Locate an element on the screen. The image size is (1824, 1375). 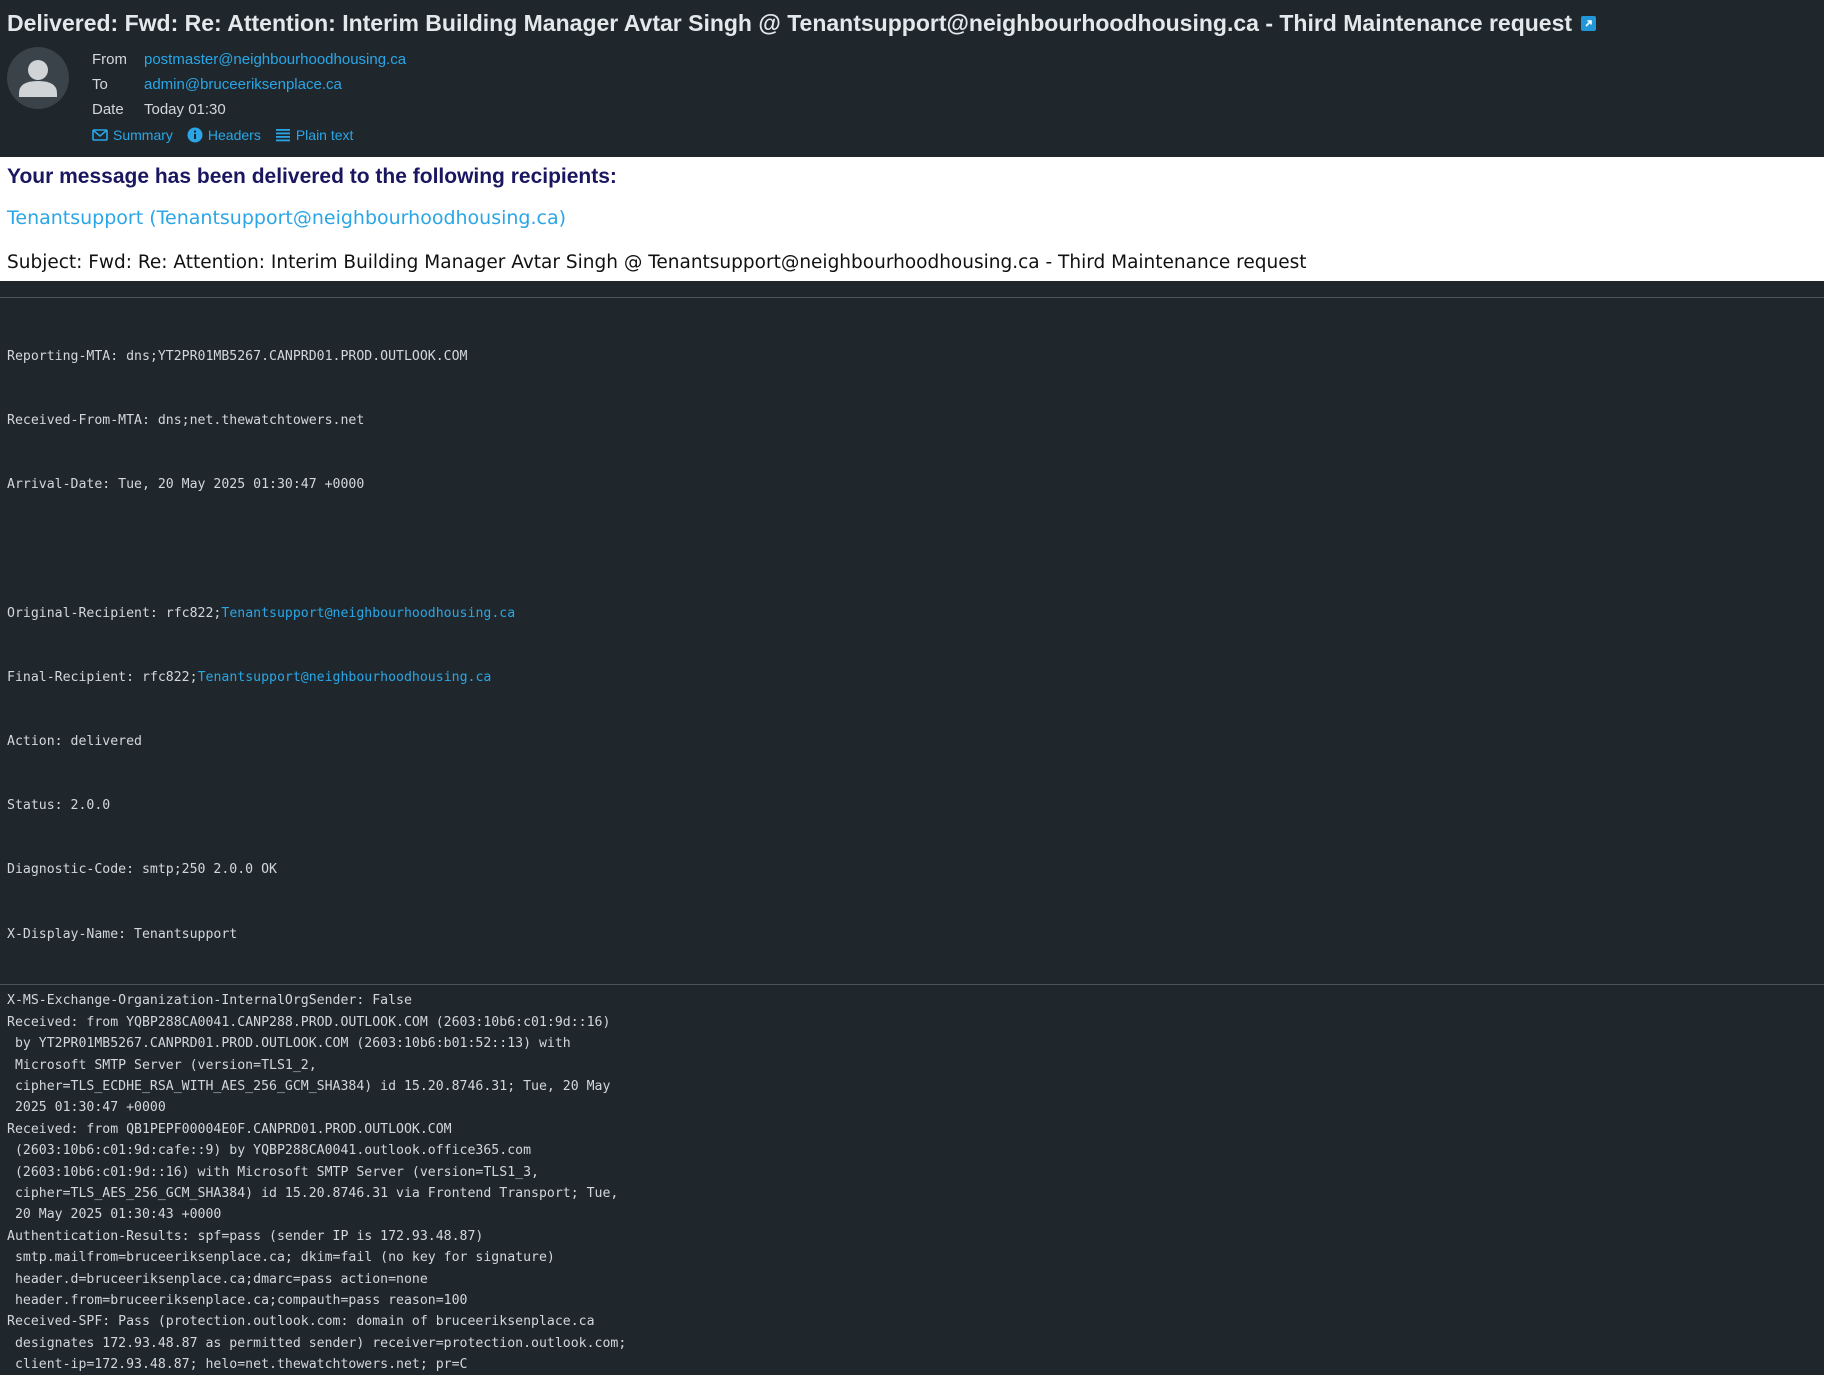
person-icon is located at coordinates (38, 78).